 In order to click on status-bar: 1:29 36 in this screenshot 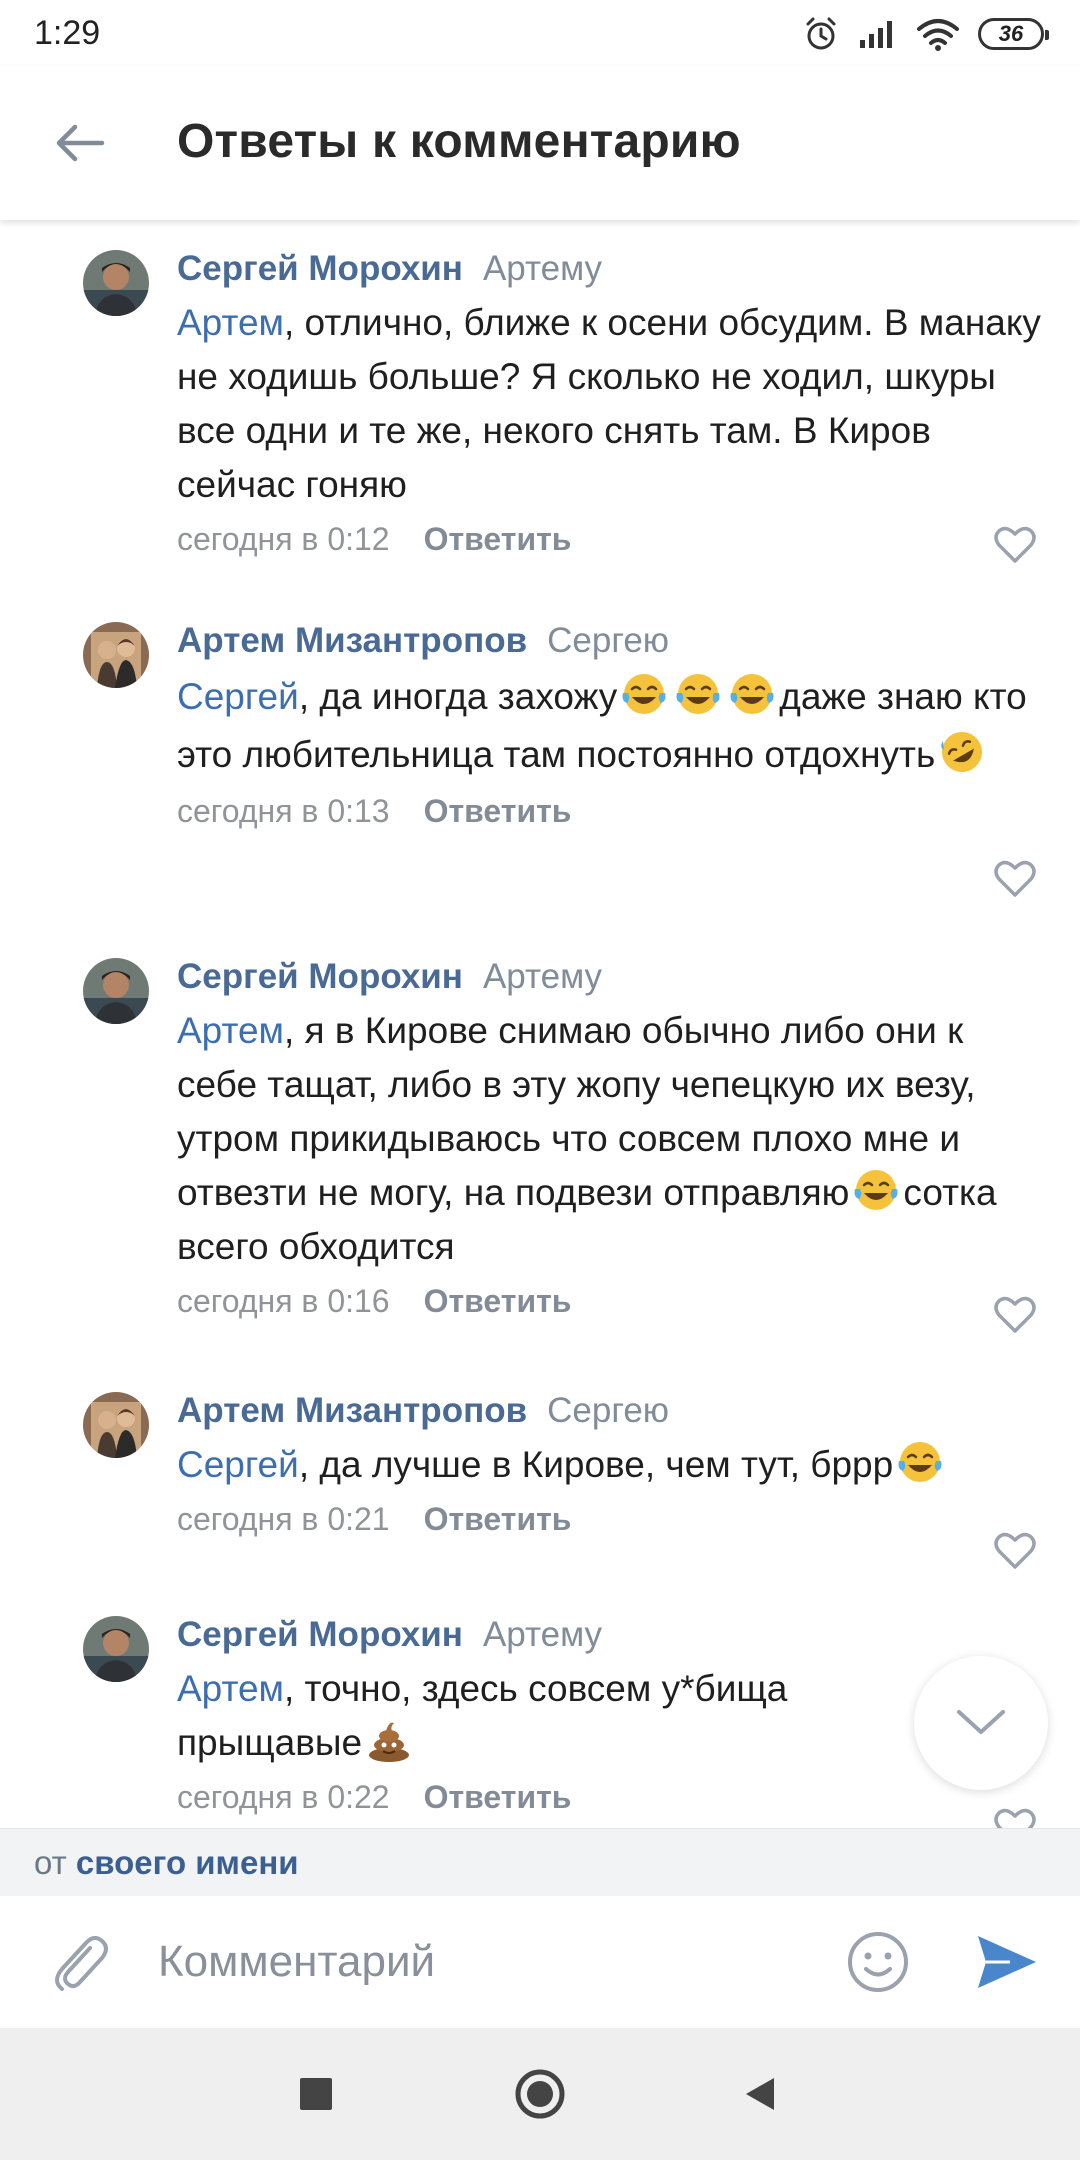, I will do `click(540, 33)`.